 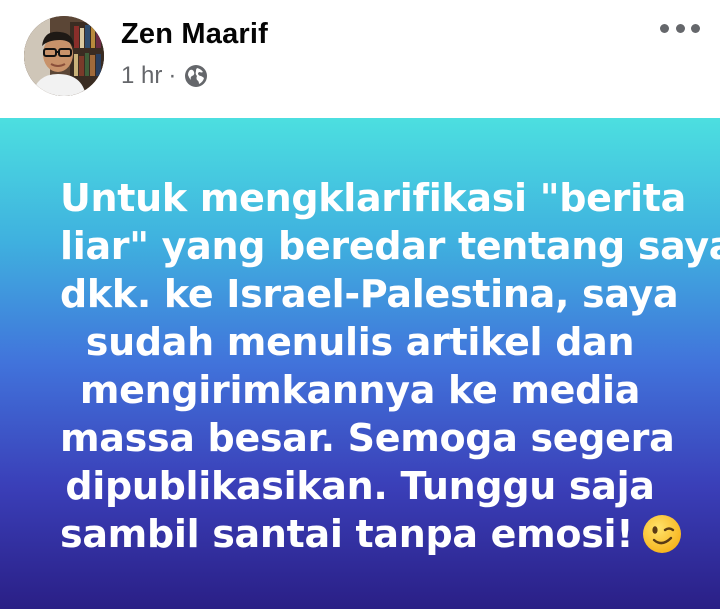 I want to click on globe-icon, so click(x=196, y=76).